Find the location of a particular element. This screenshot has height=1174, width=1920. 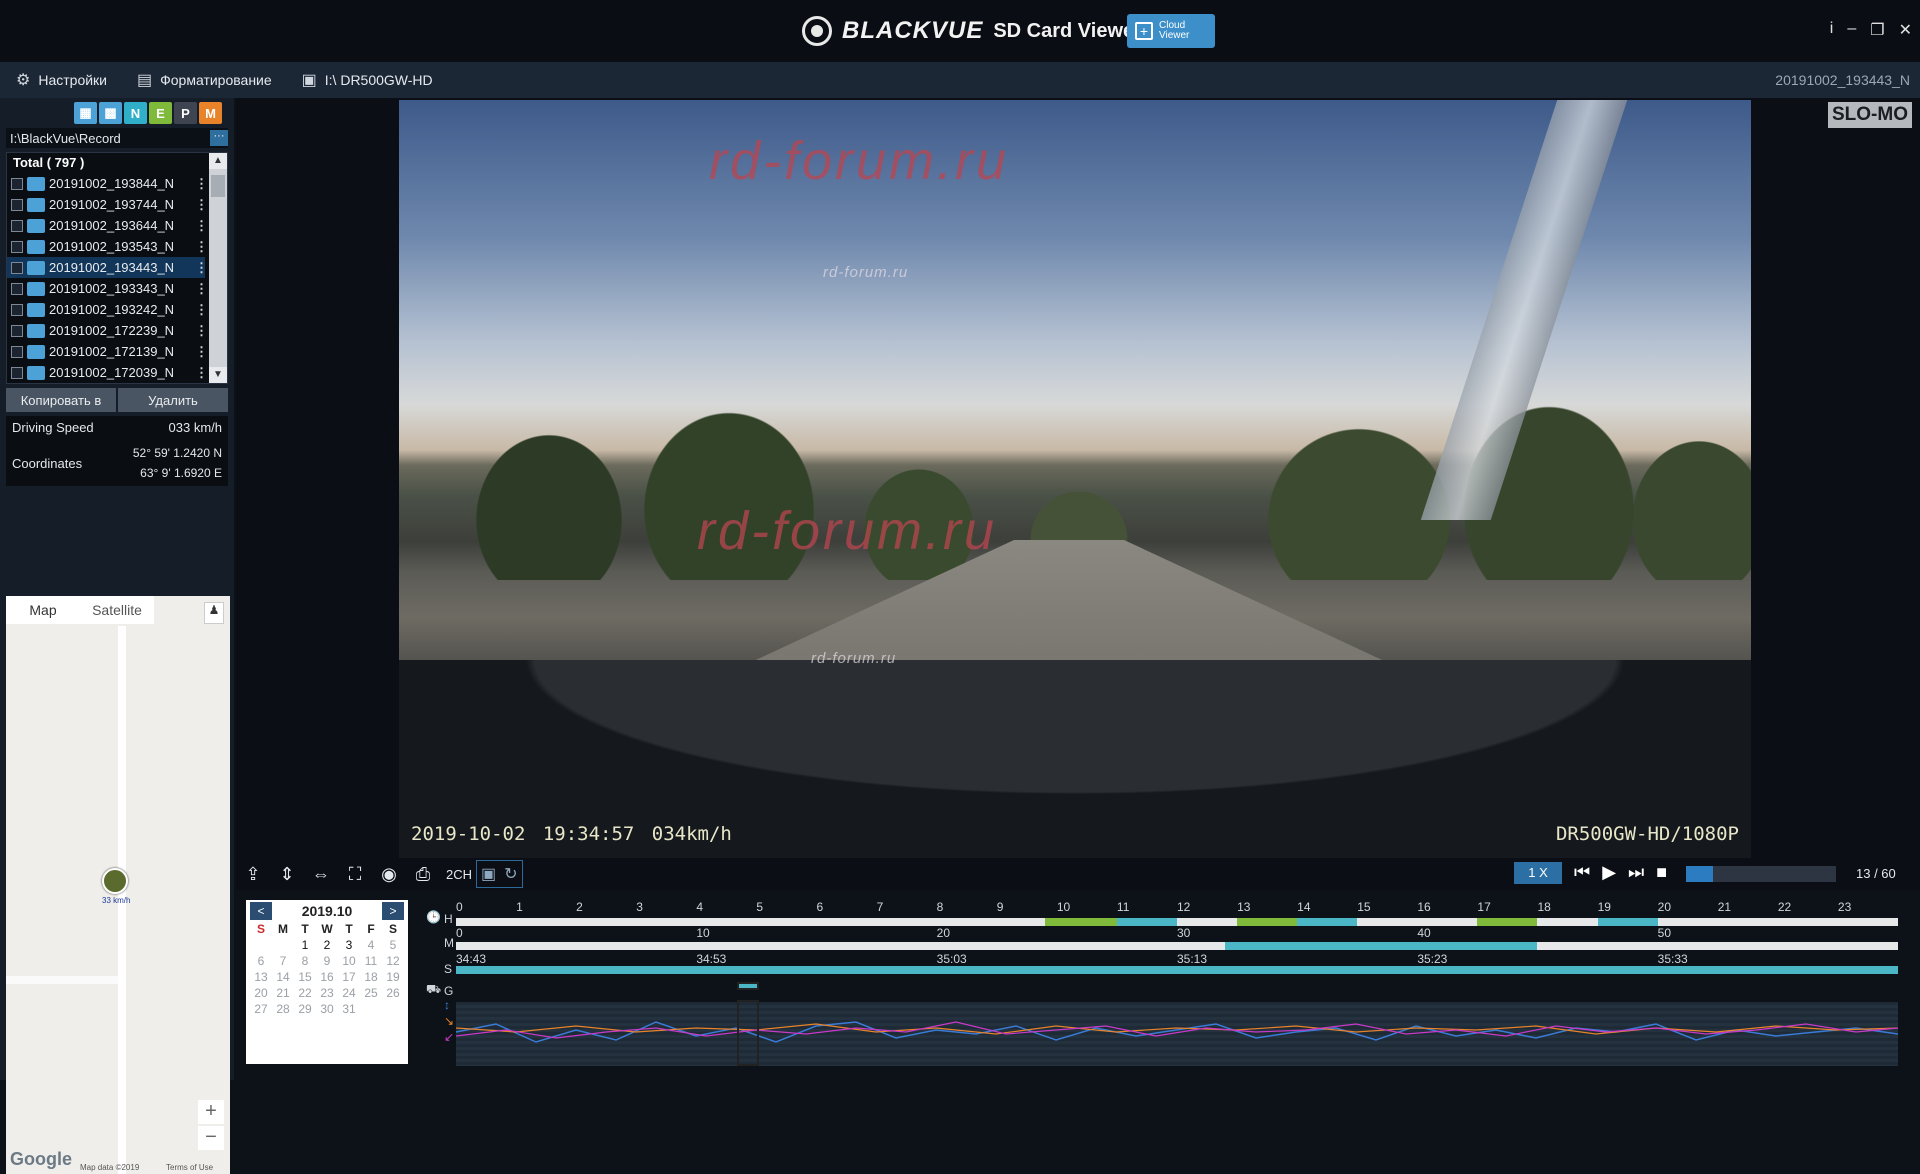

file-row: 20191002_193343_N ⋮ is located at coordinates (107, 288).